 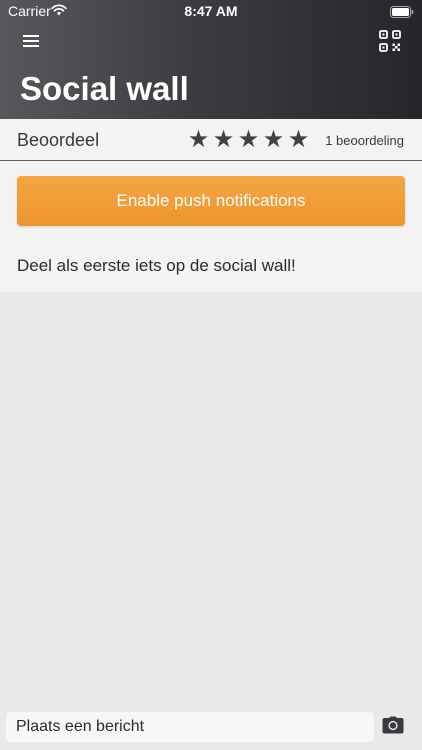 I want to click on rating-row: Beoordeel ★ ★ ★ ★ ★ 1 beoordeling, so click(x=211, y=140).